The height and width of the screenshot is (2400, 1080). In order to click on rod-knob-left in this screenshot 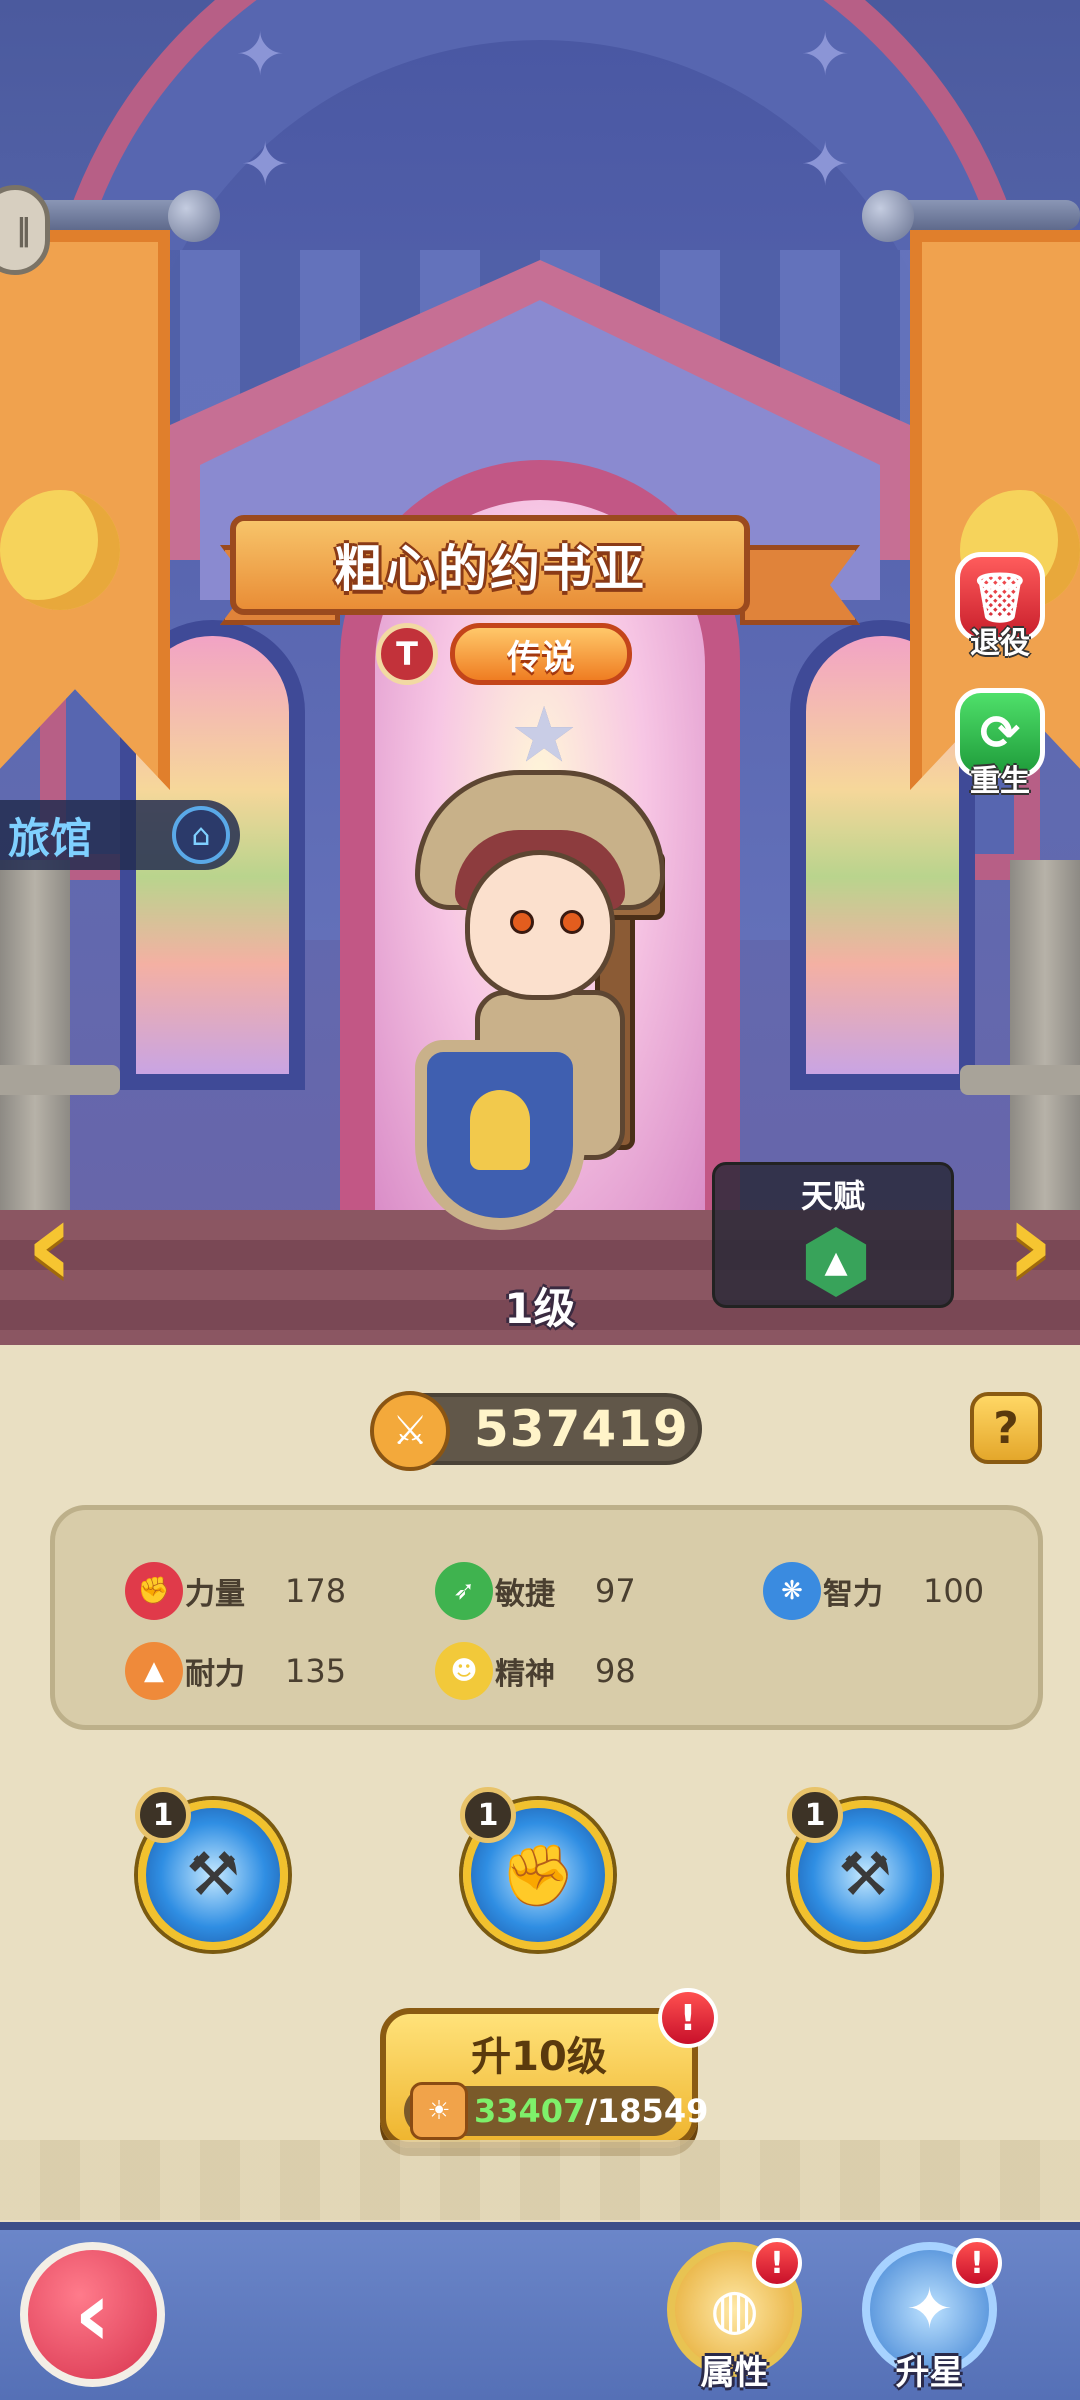, I will do `click(194, 216)`.